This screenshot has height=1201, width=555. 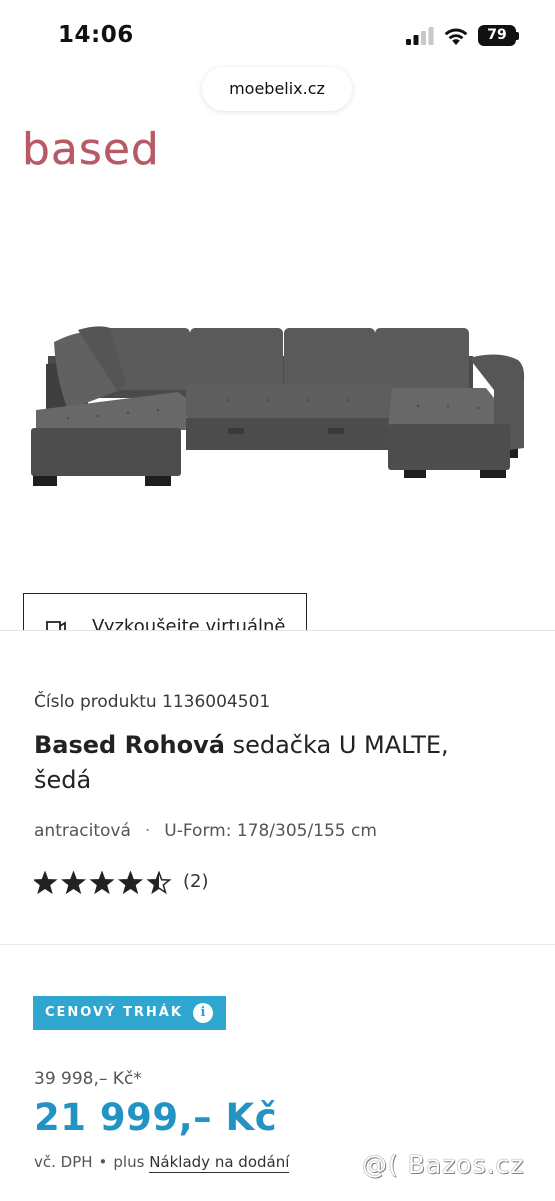 I want to click on cellular-signal-icon, so click(x=420, y=36).